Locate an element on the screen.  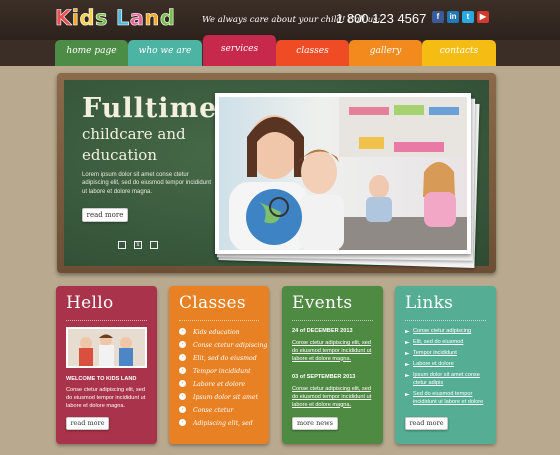
class-item: Conse ctetur is located at coordinates (213, 410).